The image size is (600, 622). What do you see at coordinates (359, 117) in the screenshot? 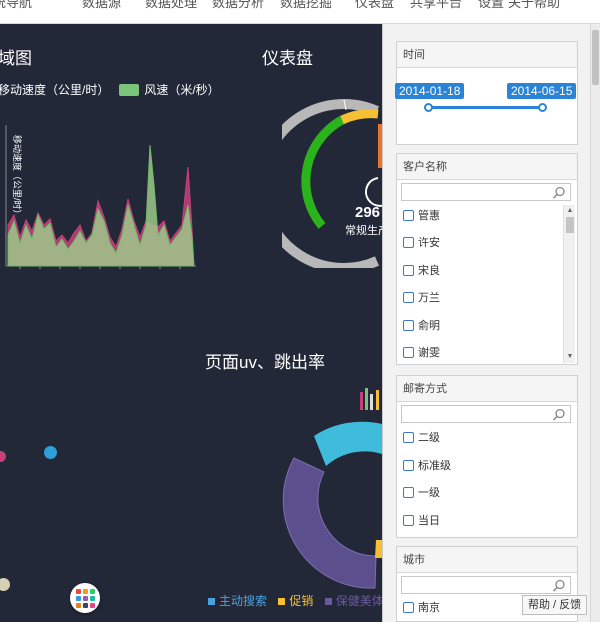
I see `gauge-yellow-band` at bounding box center [359, 117].